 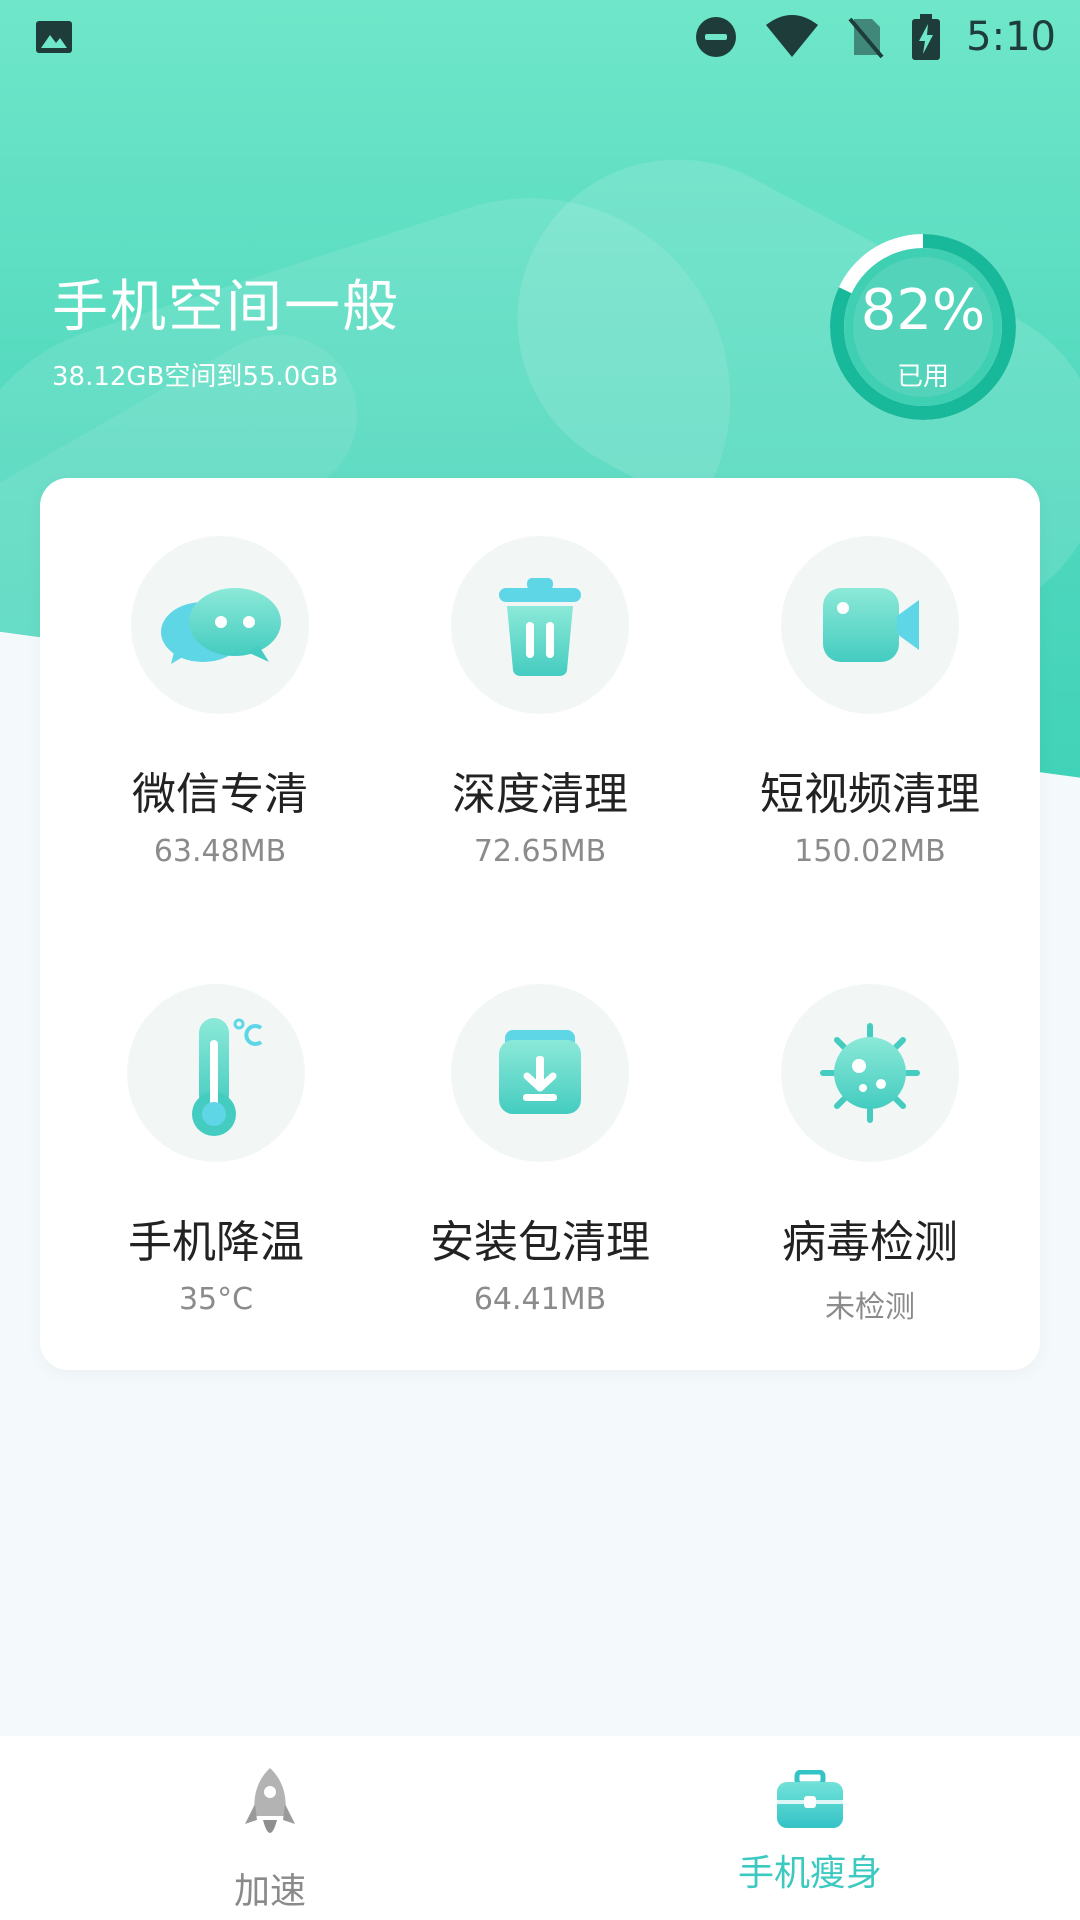 What do you see at coordinates (870, 1307) in the screenshot?
I see `tool-value: 未检测` at bounding box center [870, 1307].